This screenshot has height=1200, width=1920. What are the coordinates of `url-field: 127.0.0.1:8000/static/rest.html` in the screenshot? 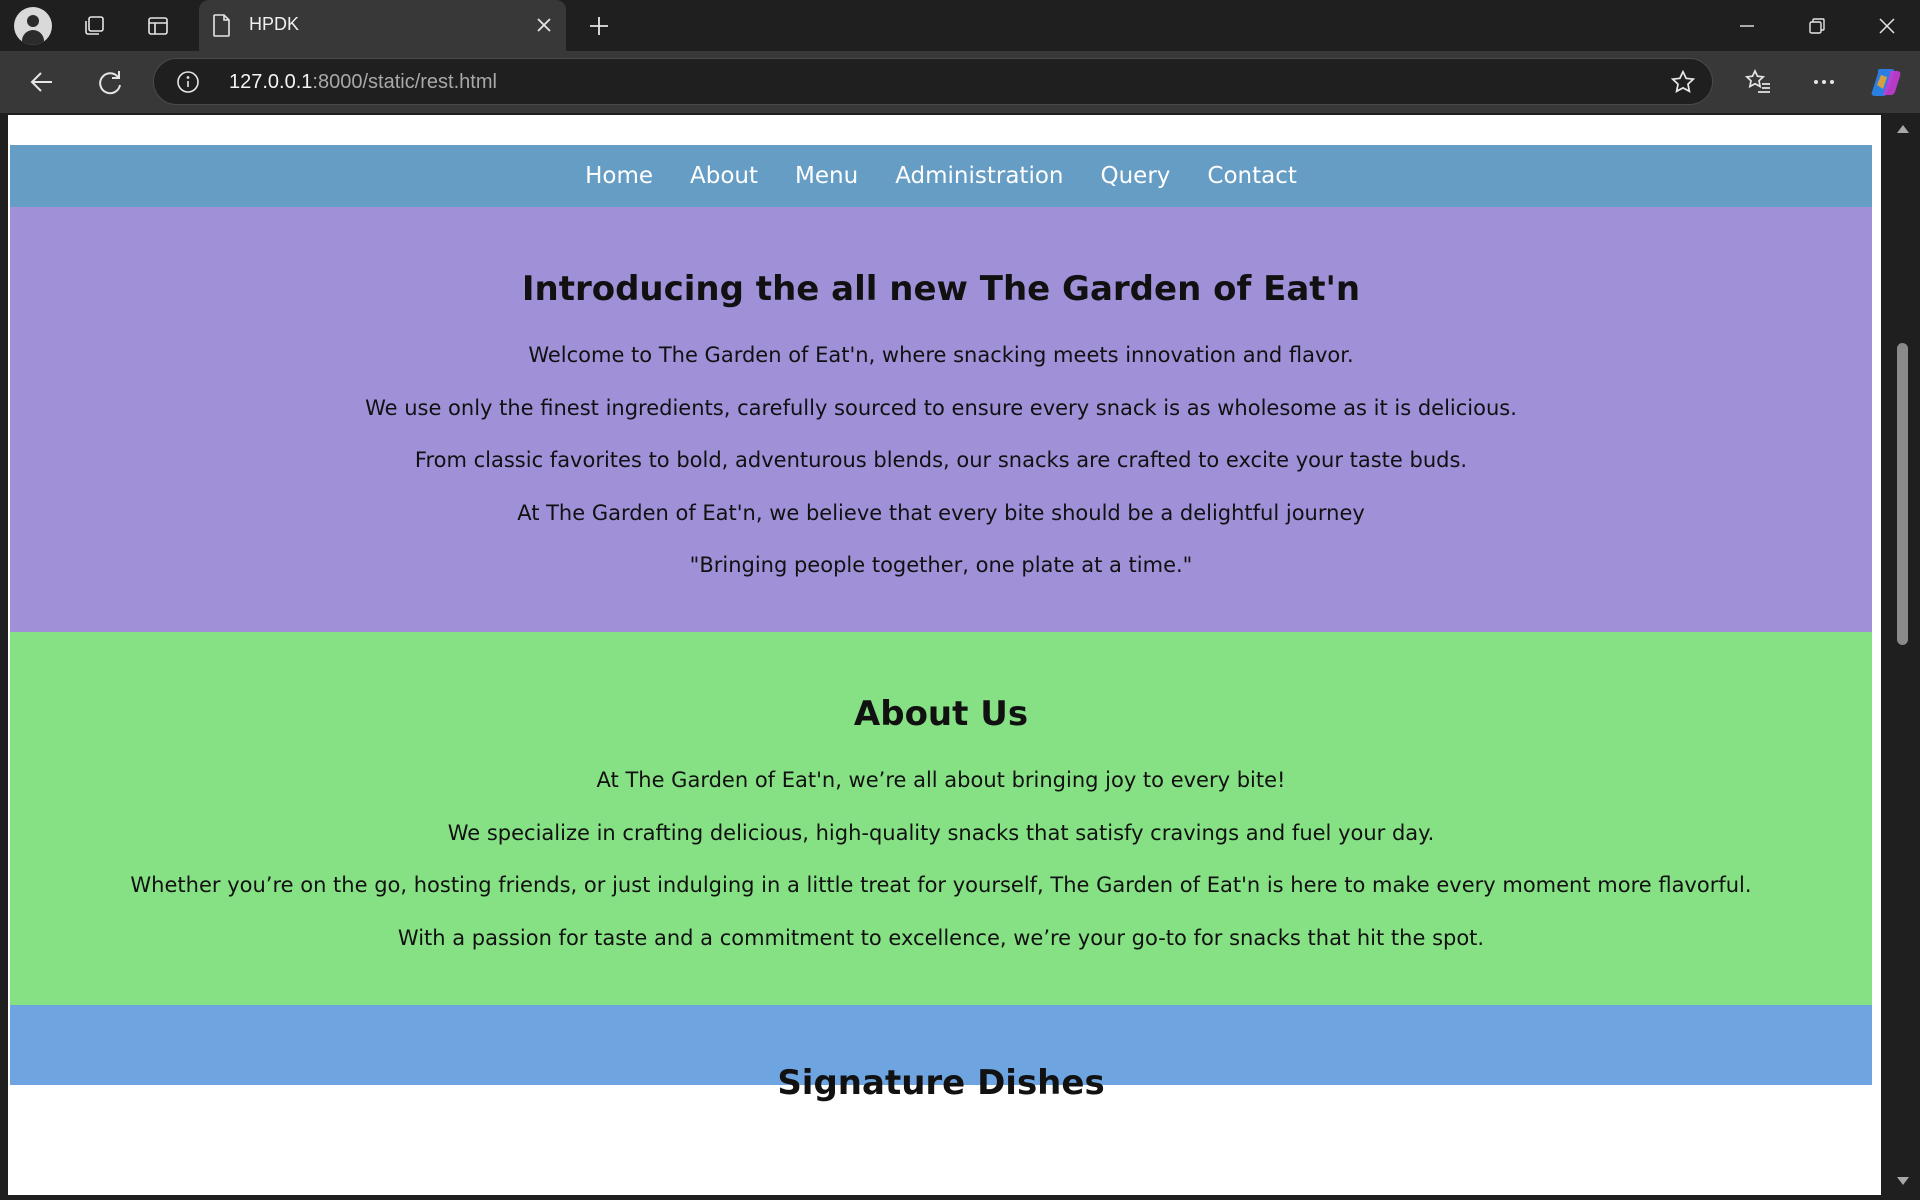 It's located at (933, 81).